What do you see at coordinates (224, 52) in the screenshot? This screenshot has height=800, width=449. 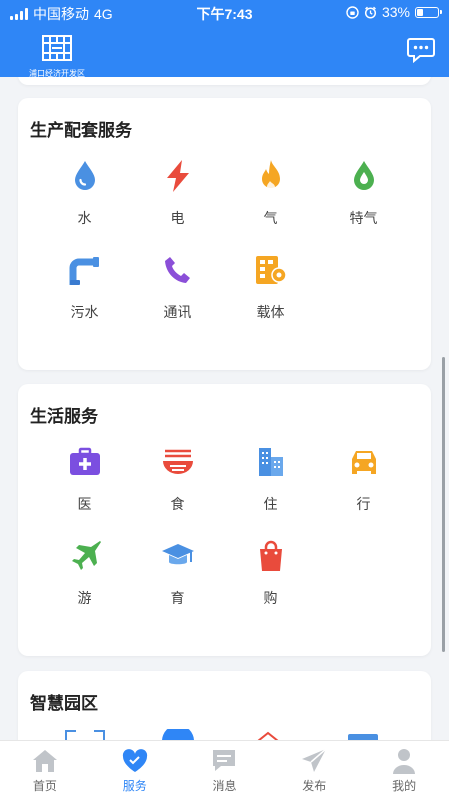 I see `app-header: 浦口经济开发区` at bounding box center [224, 52].